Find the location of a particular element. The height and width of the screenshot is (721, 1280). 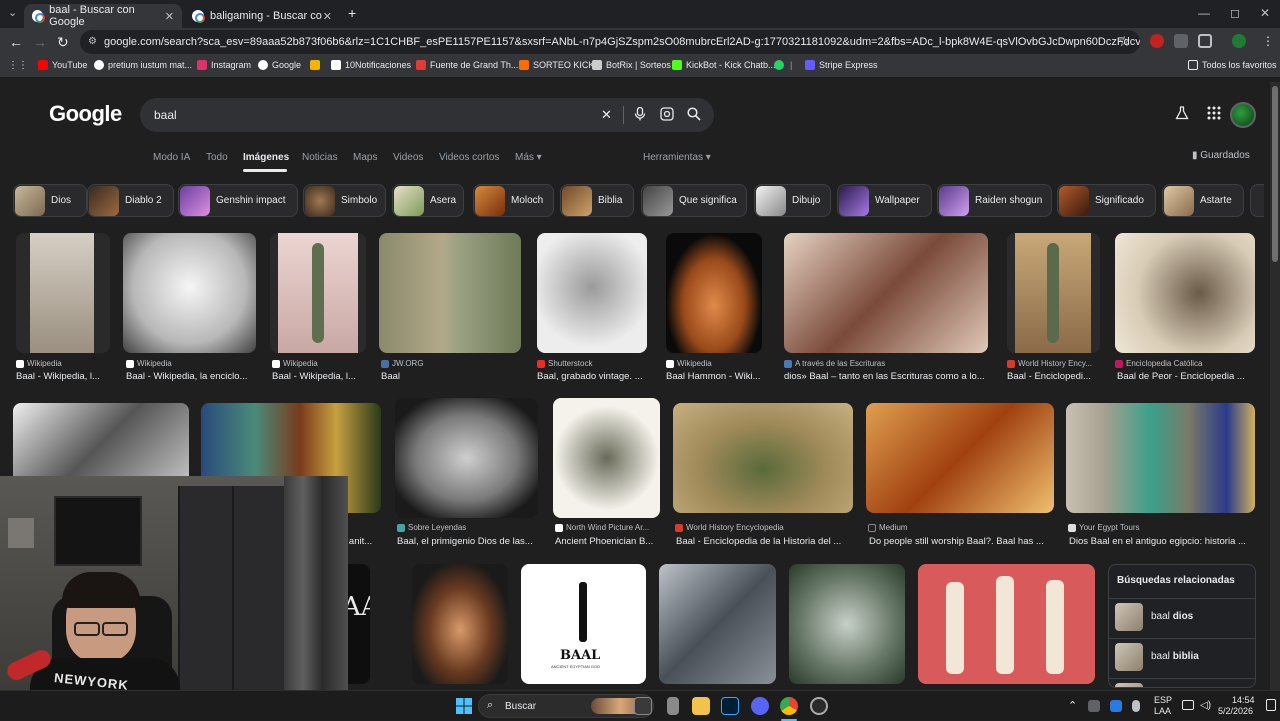

tray-mic-icon is located at coordinates (1136, 706).